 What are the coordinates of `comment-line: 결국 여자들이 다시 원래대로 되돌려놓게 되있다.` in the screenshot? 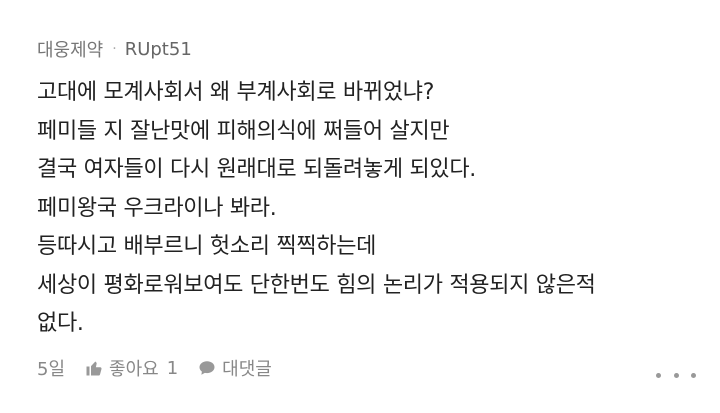 It's located at (256, 169).